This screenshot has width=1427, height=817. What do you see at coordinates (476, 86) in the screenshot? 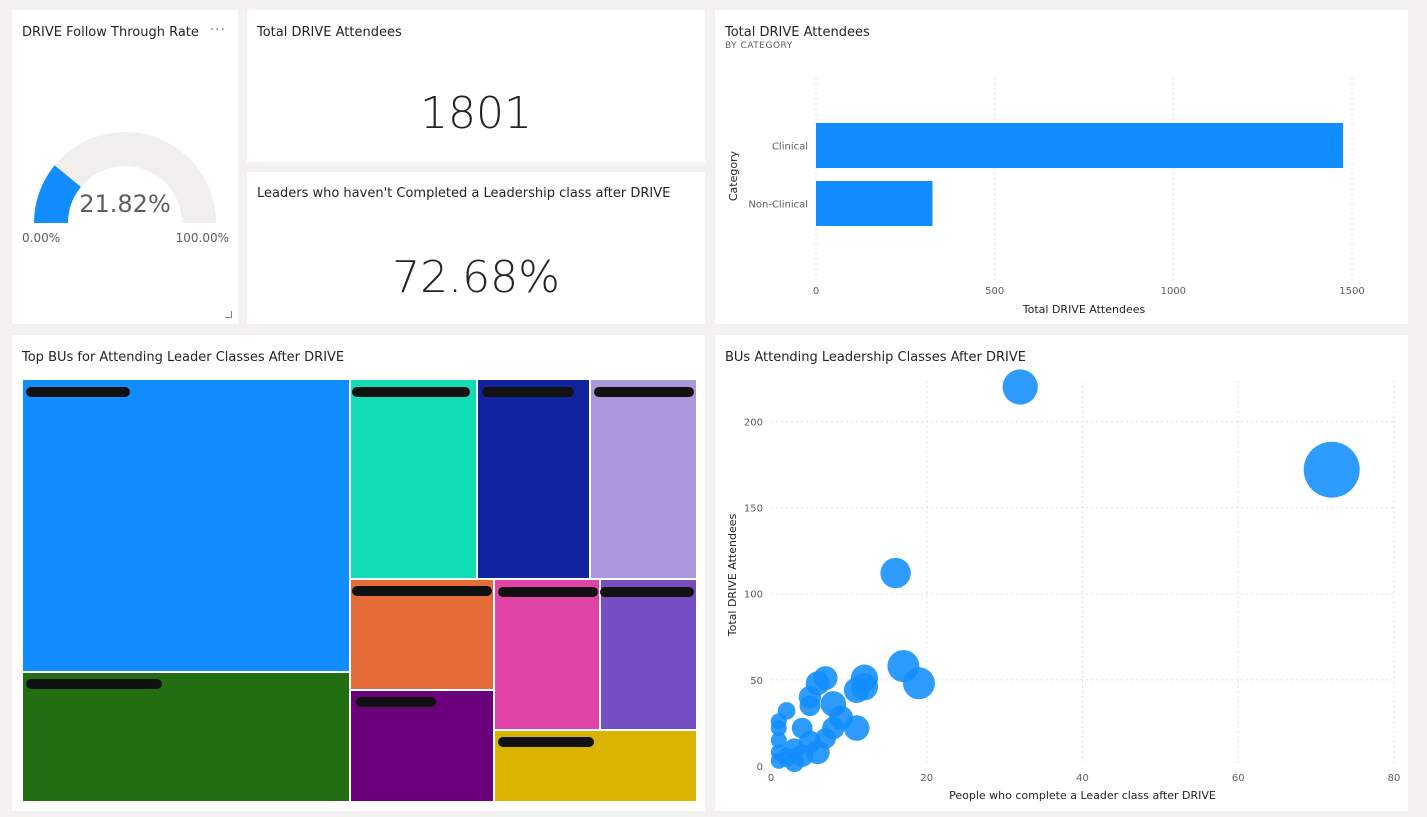
I see `kpi-card-attendees: Total DRIVE Attendees 1801` at bounding box center [476, 86].